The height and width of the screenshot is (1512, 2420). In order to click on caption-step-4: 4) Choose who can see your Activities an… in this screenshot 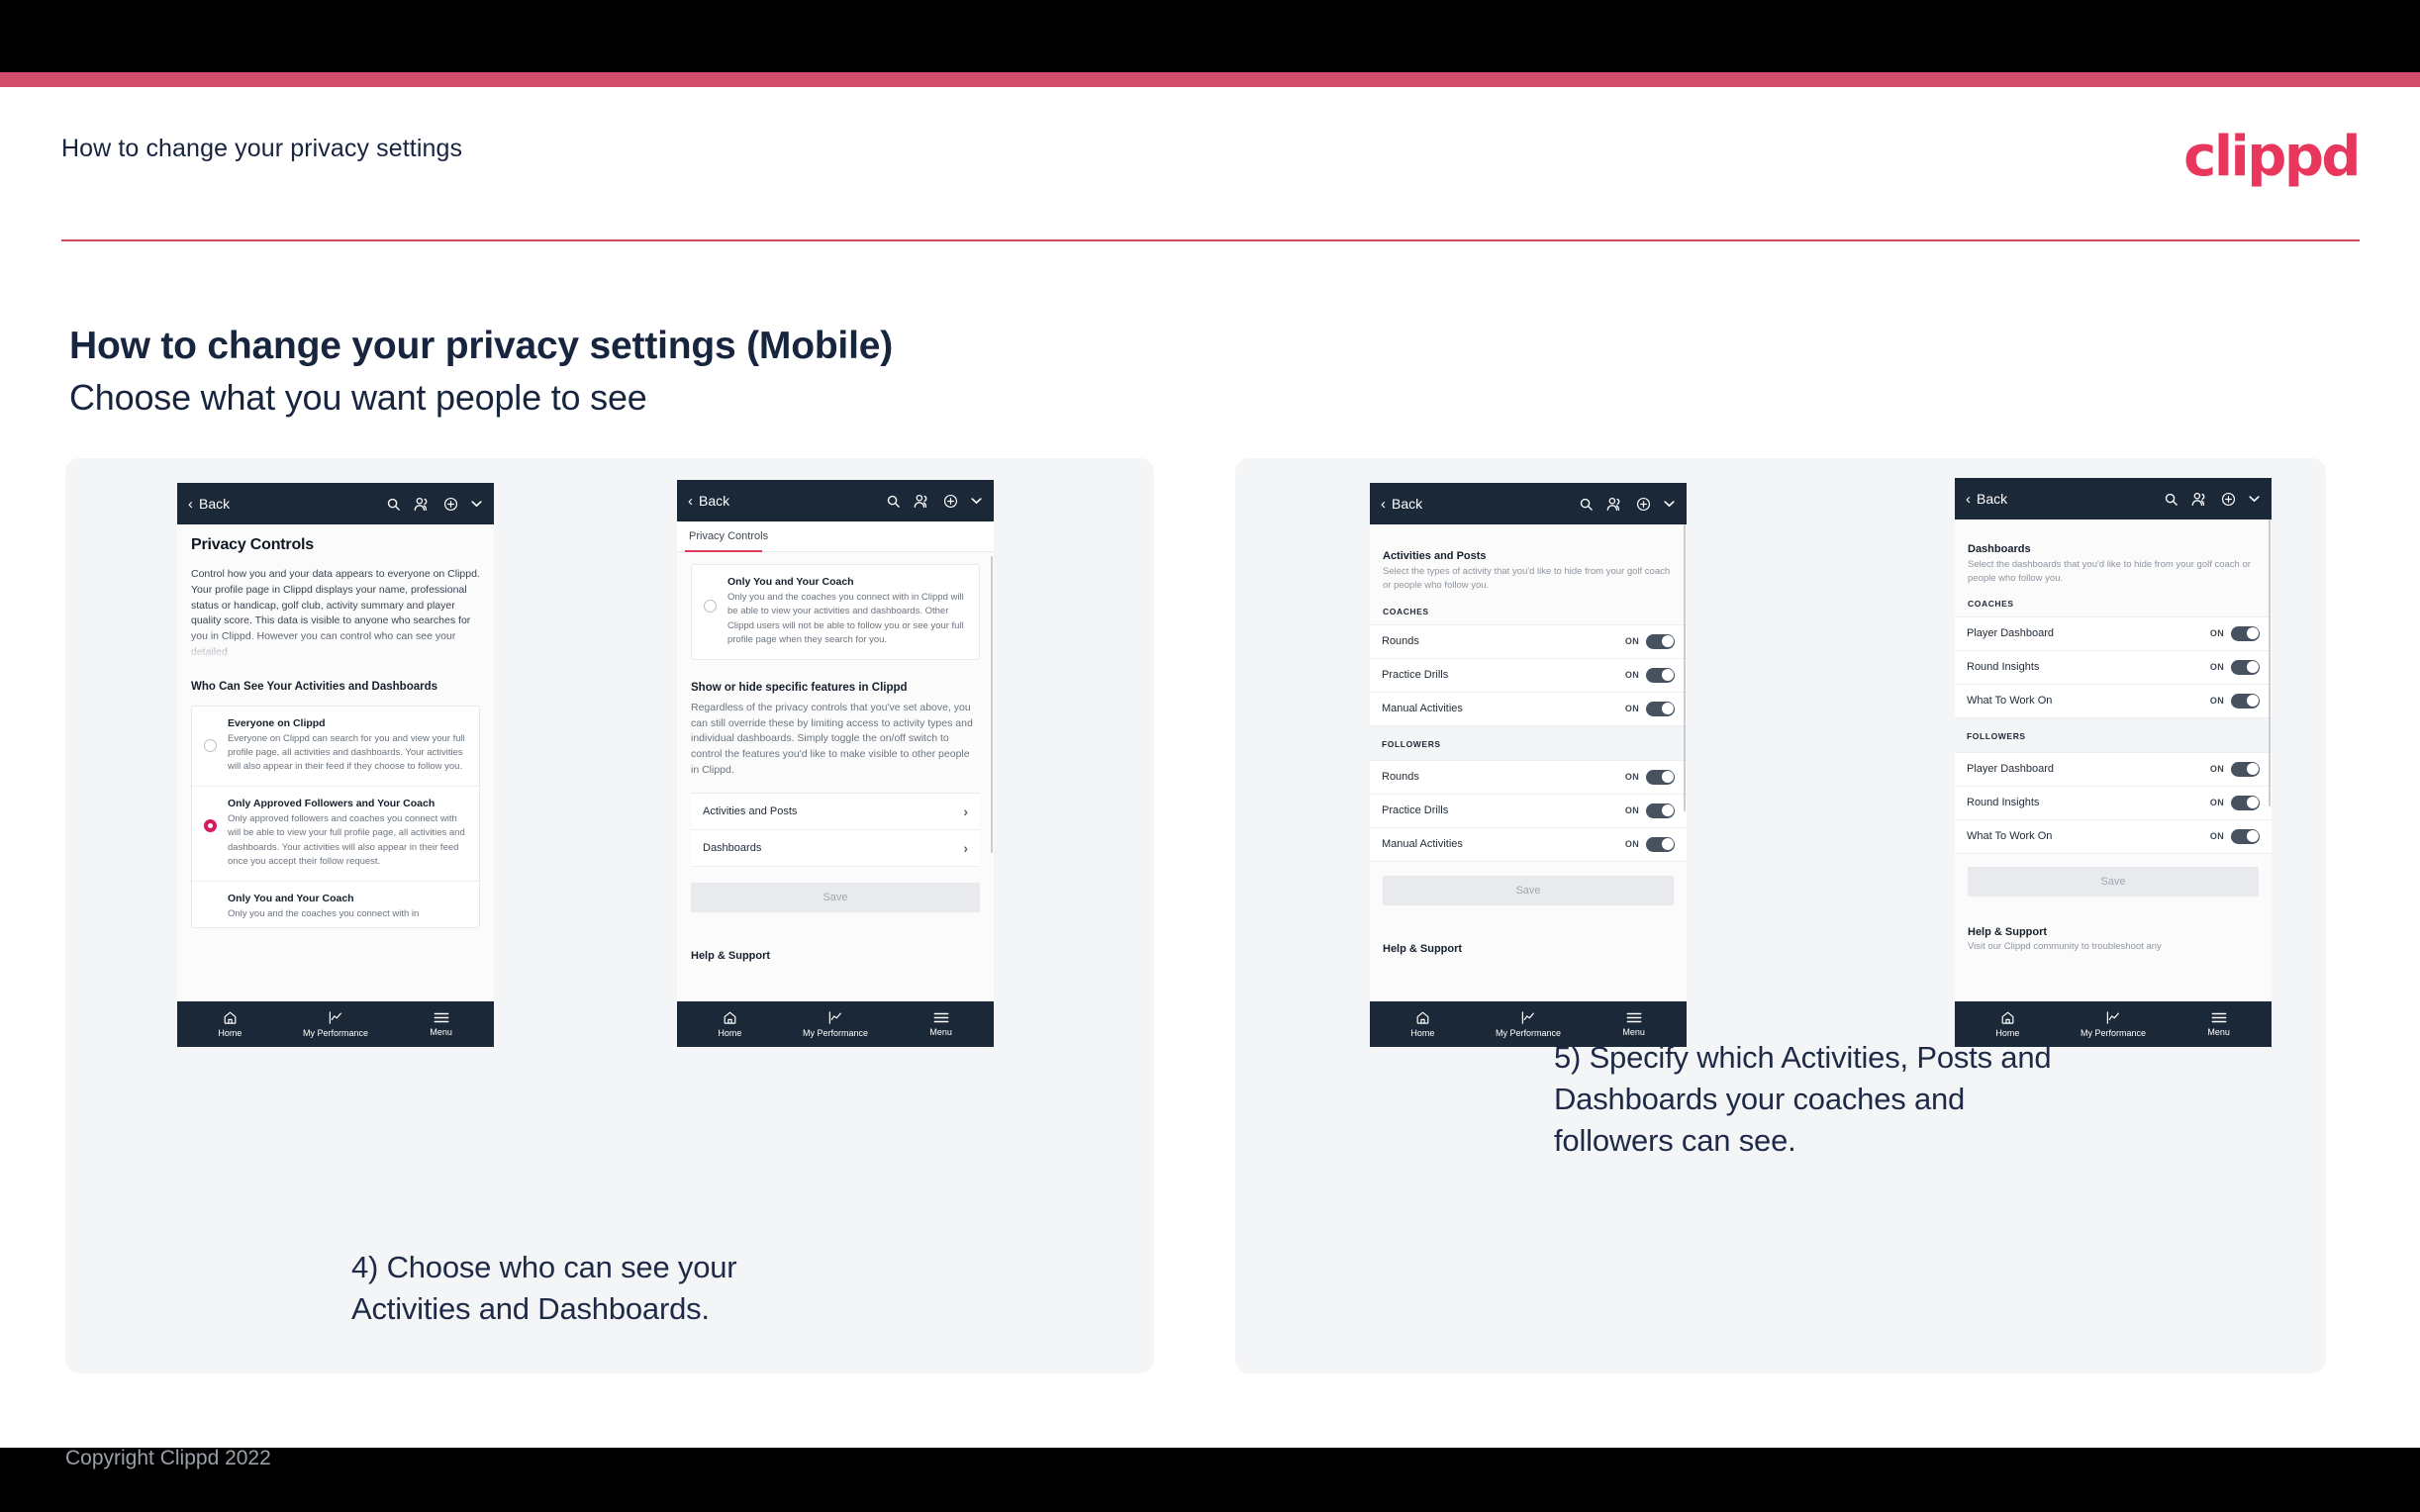, I will do `click(544, 1288)`.